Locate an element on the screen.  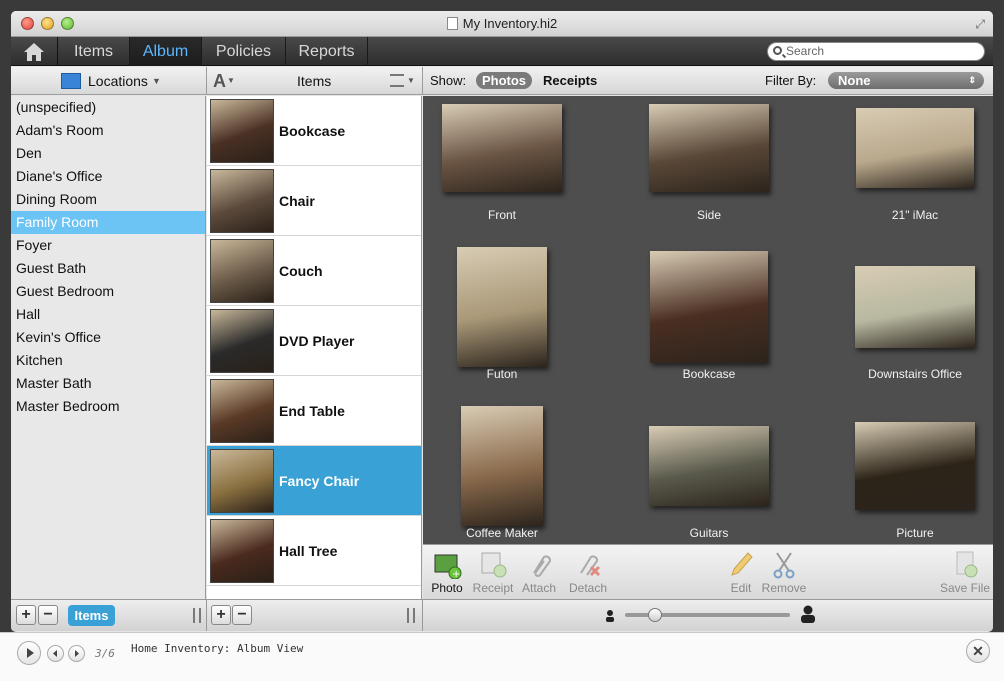
edit-button: Edit is located at coordinates (741, 572).